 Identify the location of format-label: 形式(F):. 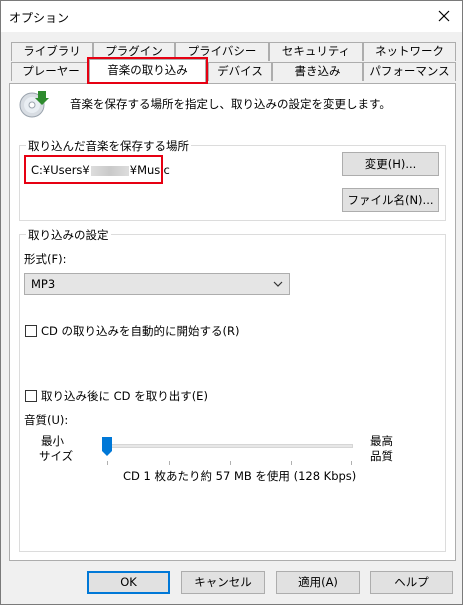
(45, 259).